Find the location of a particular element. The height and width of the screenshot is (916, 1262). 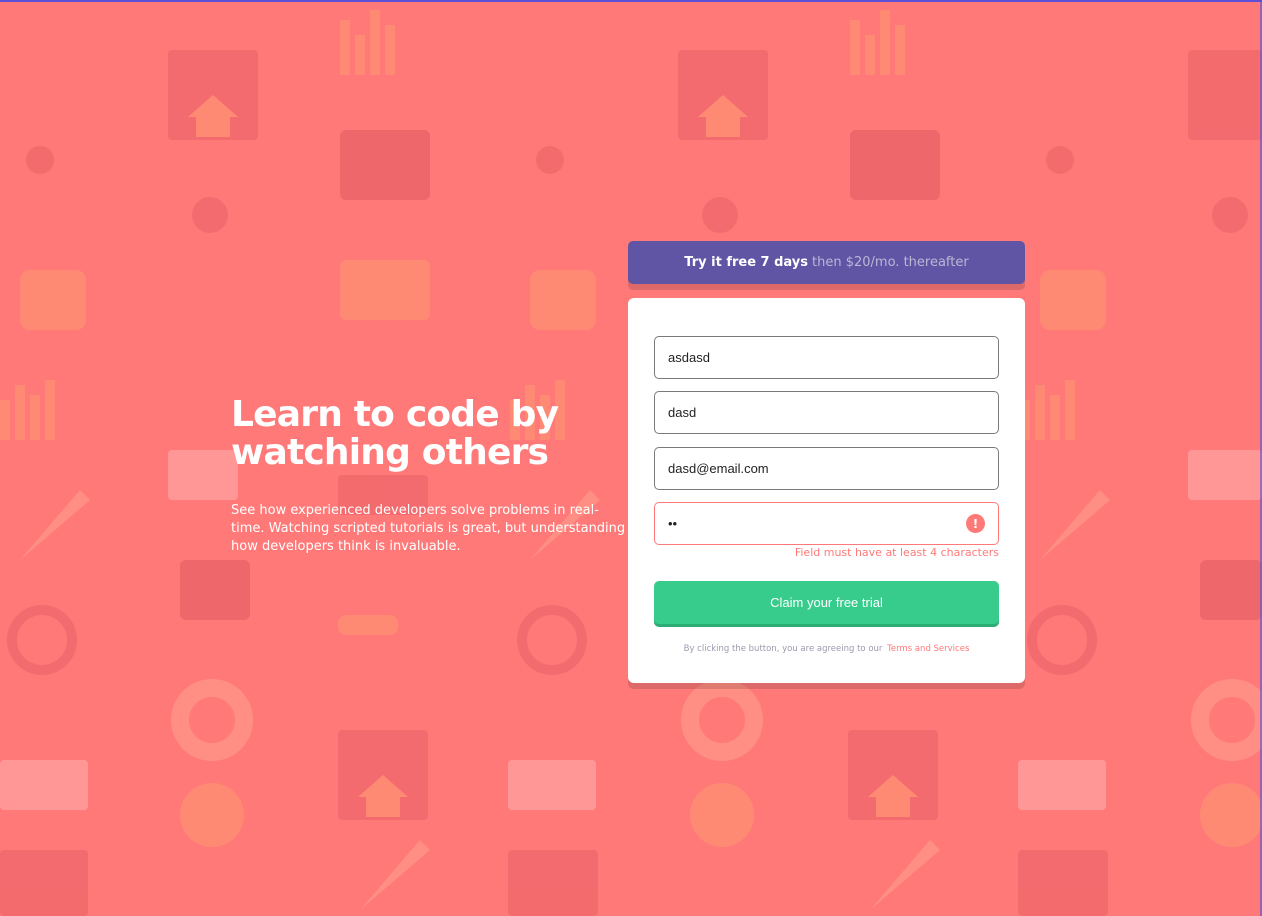

email-field is located at coordinates (826, 468).